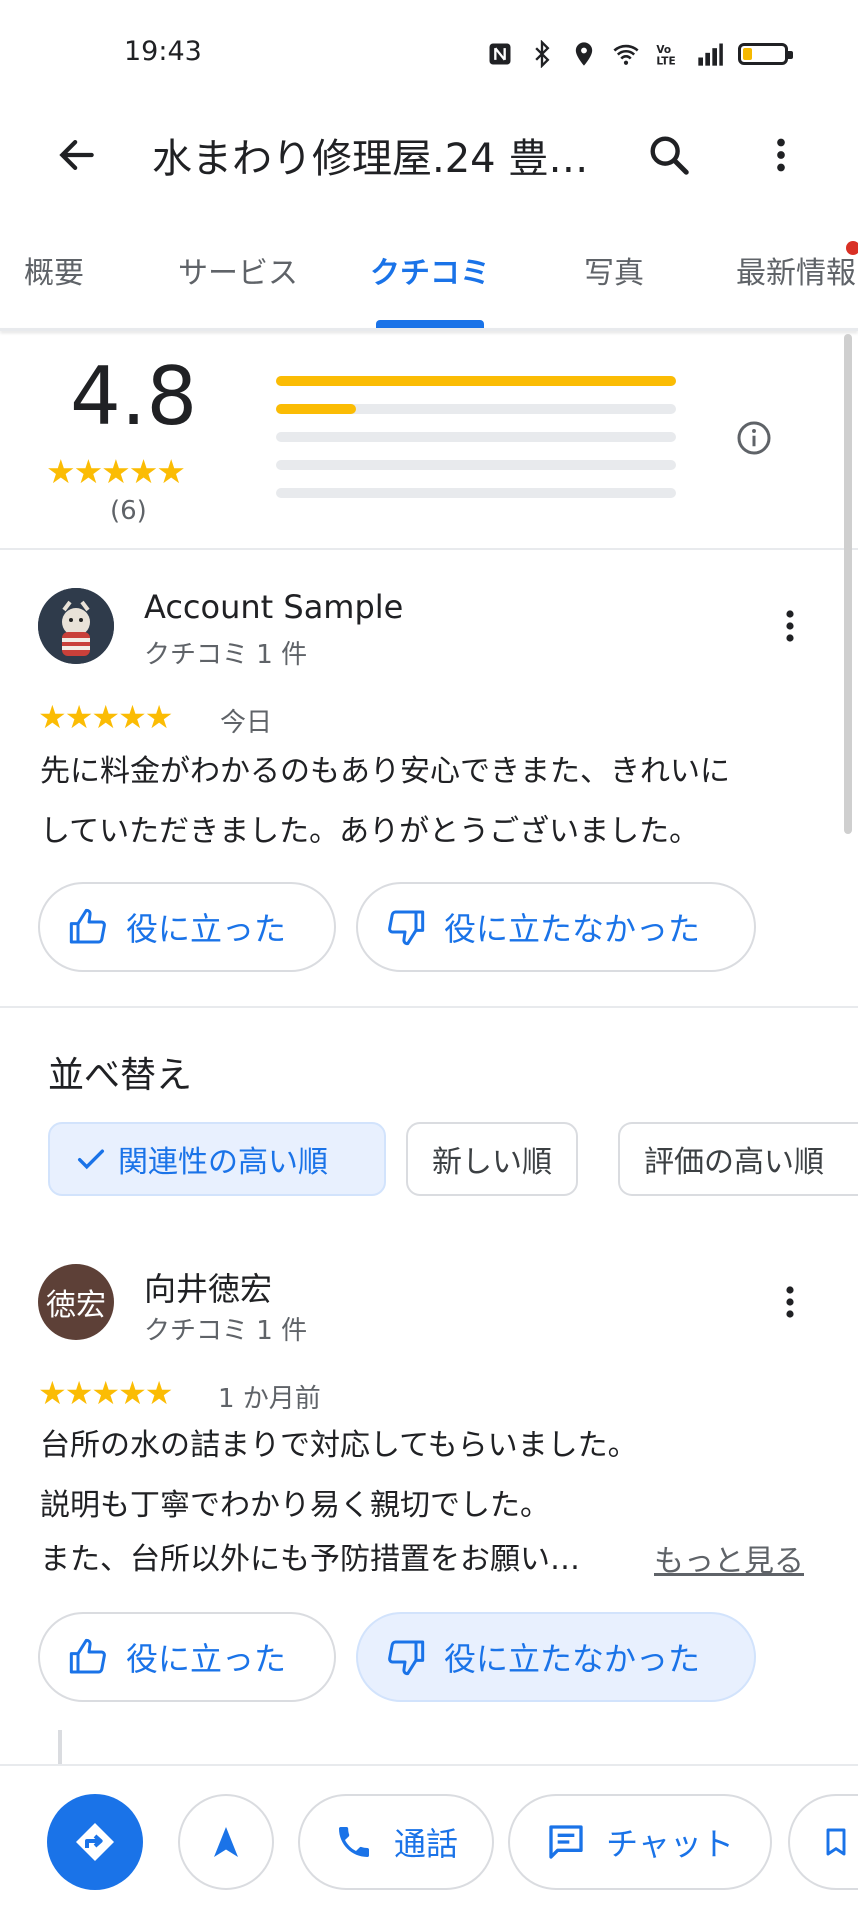 The width and height of the screenshot is (858, 1909). I want to click on nfc-icon, so click(500, 54).